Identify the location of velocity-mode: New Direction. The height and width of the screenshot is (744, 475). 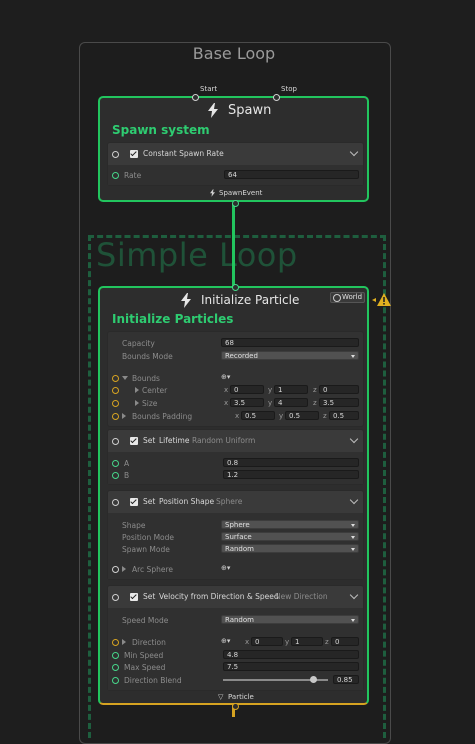
(301, 596).